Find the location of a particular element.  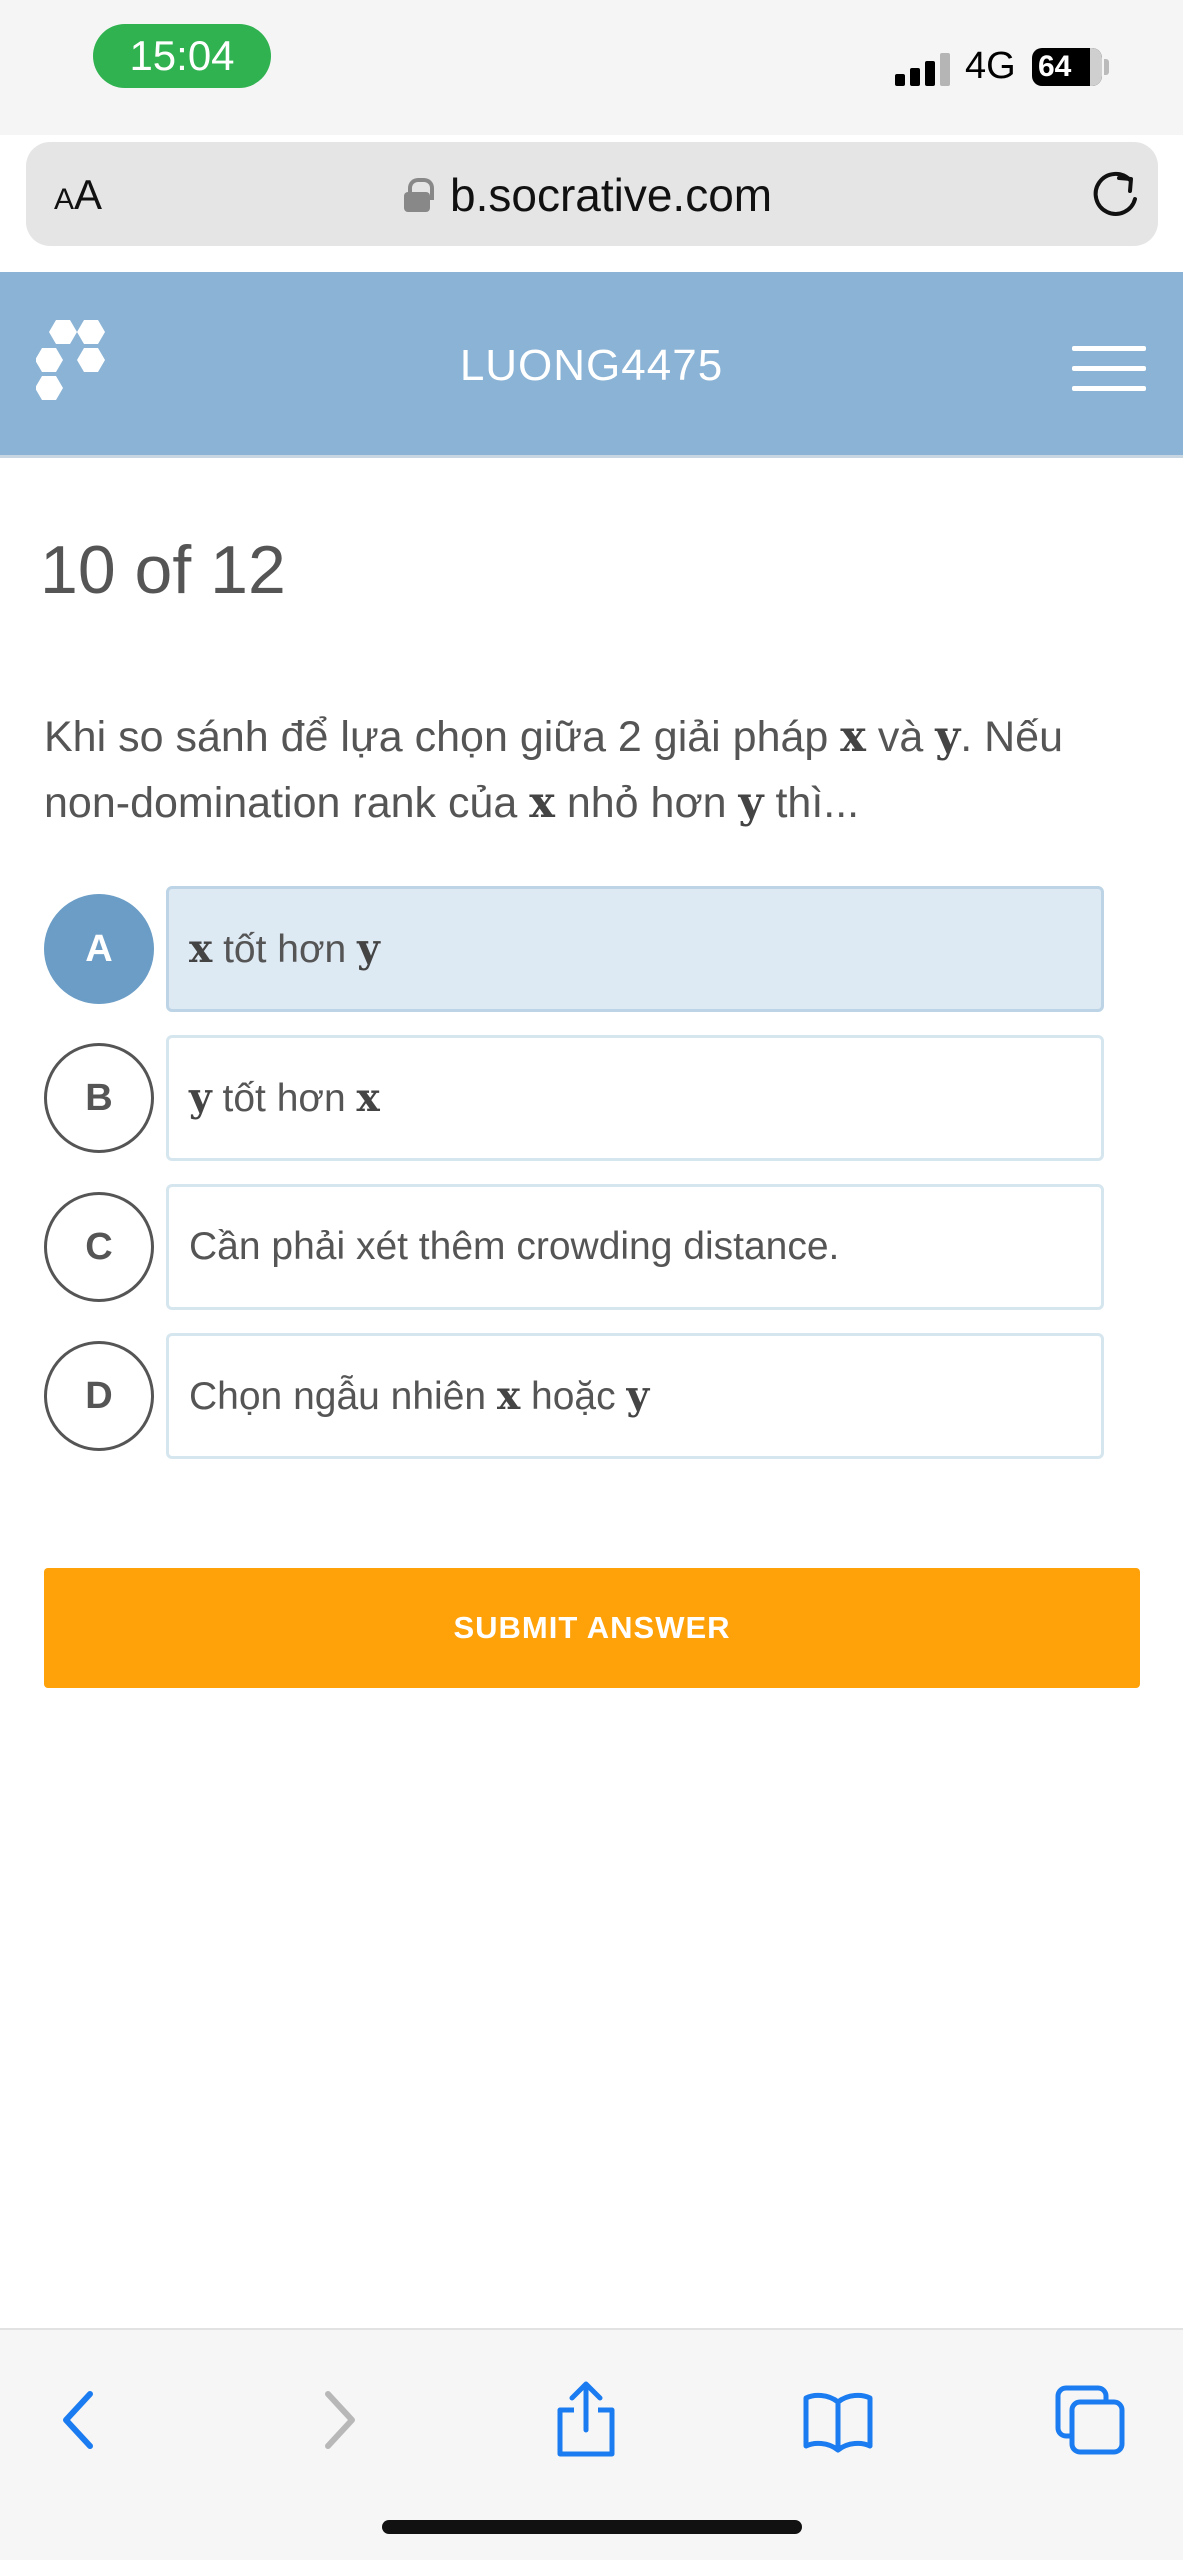

answer-option-c: C Cần phải xét thêm crowding distance. is located at coordinates (574, 1247).